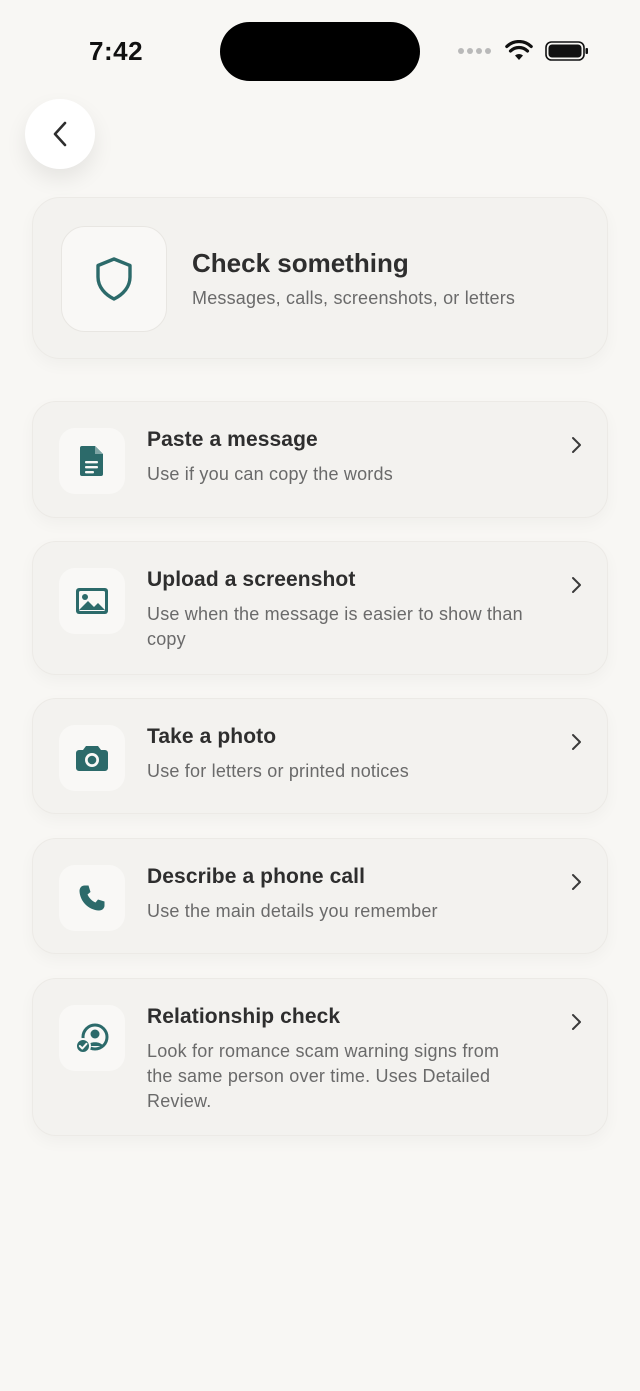  I want to click on option-description: Use for letters or printed notices, so click(278, 771).